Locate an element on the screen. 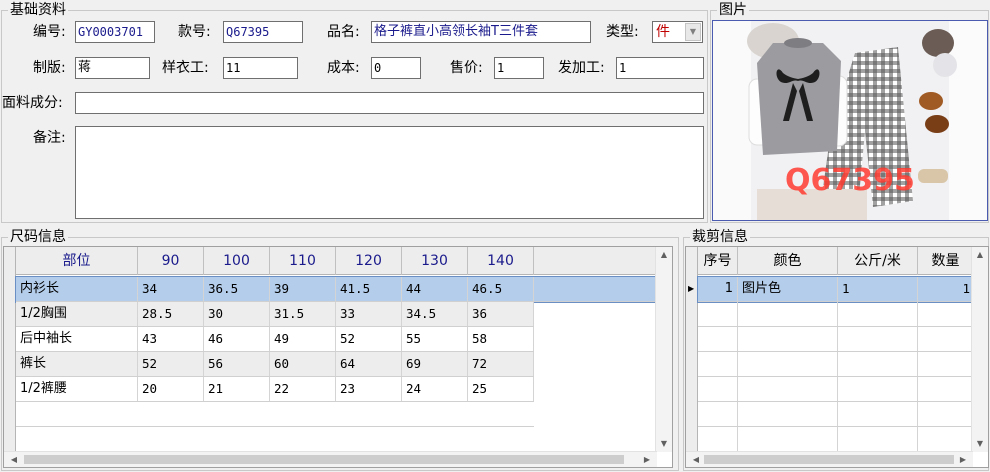  cut-cell-color: 图片色 is located at coordinates (788, 289).